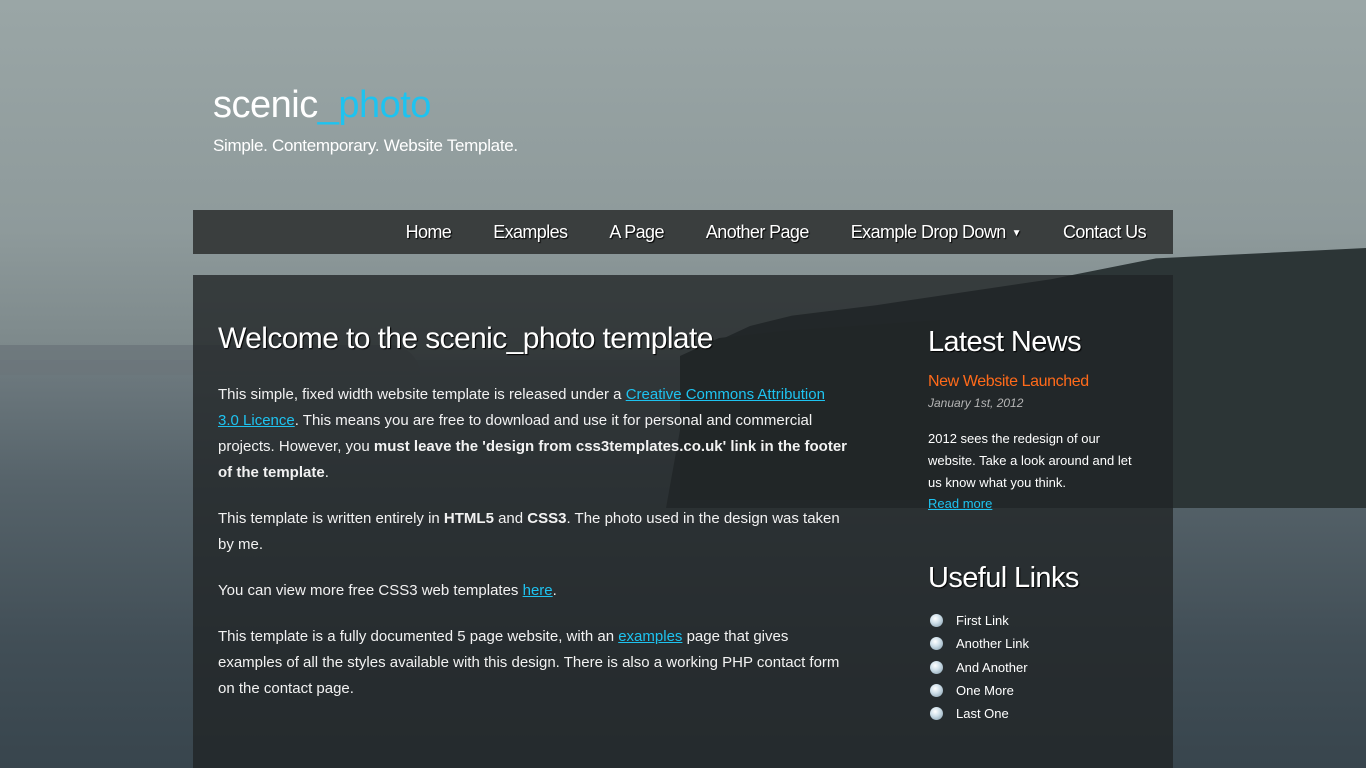  Describe the element at coordinates (757, 232) in the screenshot. I see `nav-another-page: Another Page` at that location.